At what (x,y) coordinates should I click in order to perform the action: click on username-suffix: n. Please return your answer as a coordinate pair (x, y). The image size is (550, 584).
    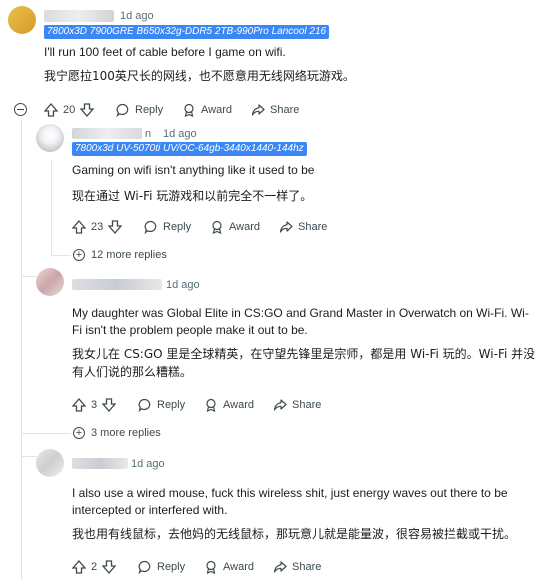
    Looking at the image, I should click on (148, 134).